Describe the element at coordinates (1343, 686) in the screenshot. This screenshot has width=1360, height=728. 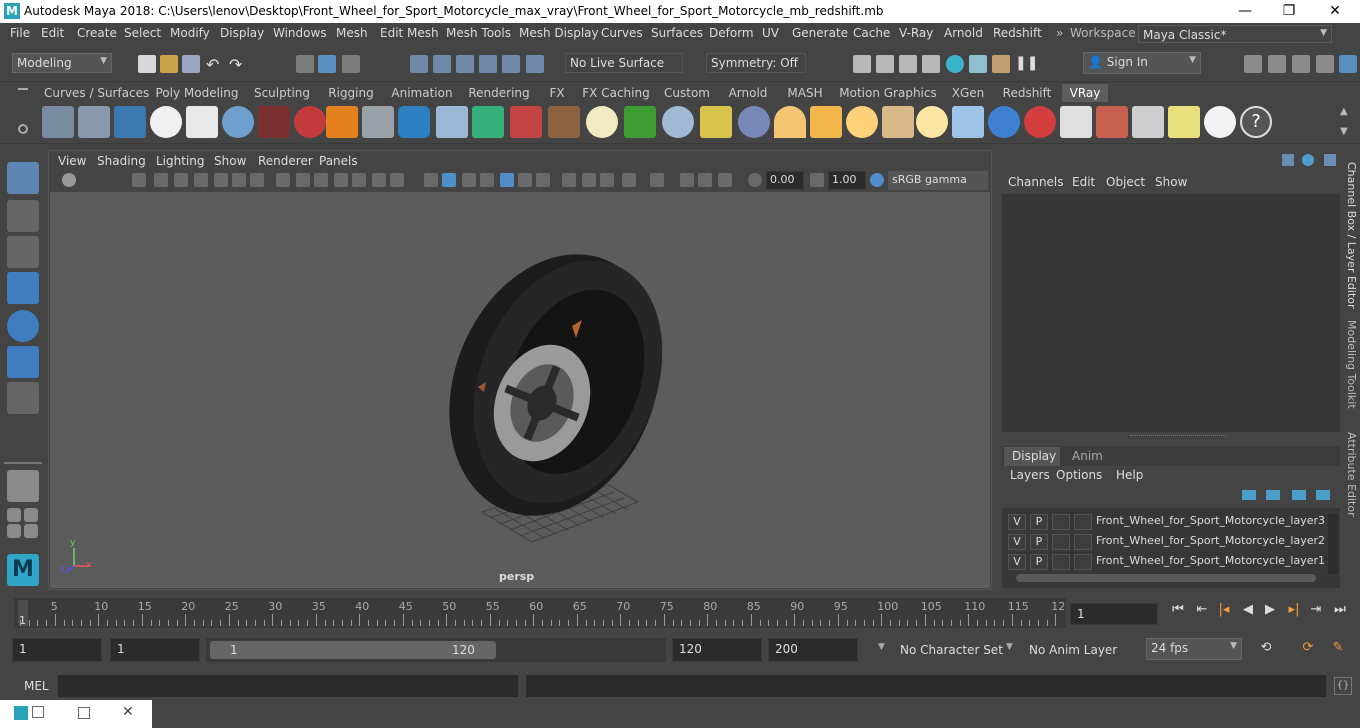
I see `script-editor-icon: {}` at that location.